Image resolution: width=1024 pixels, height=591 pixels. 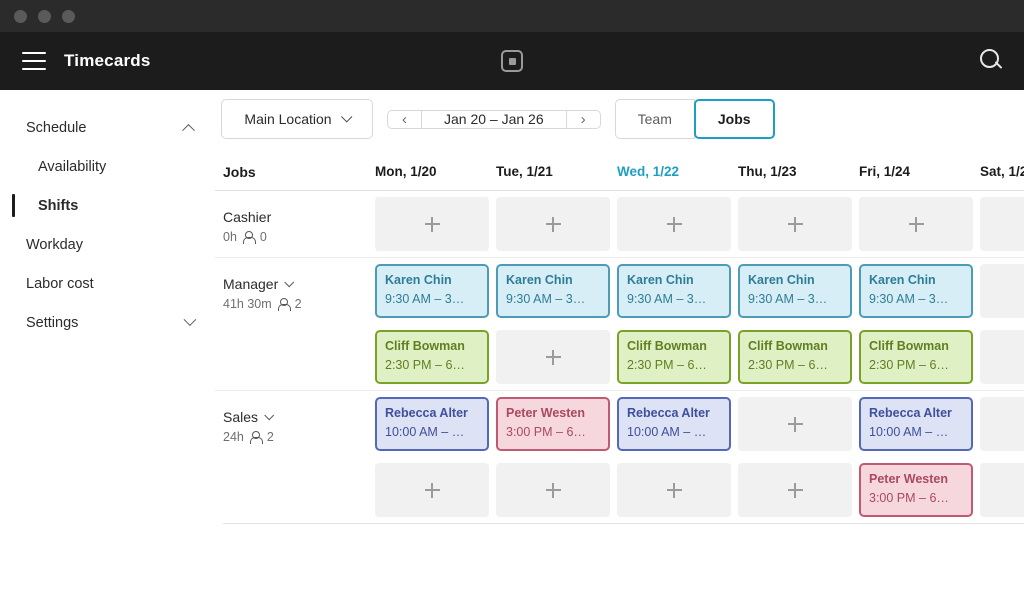 I want to click on window-titlebar, so click(x=512, y=16).